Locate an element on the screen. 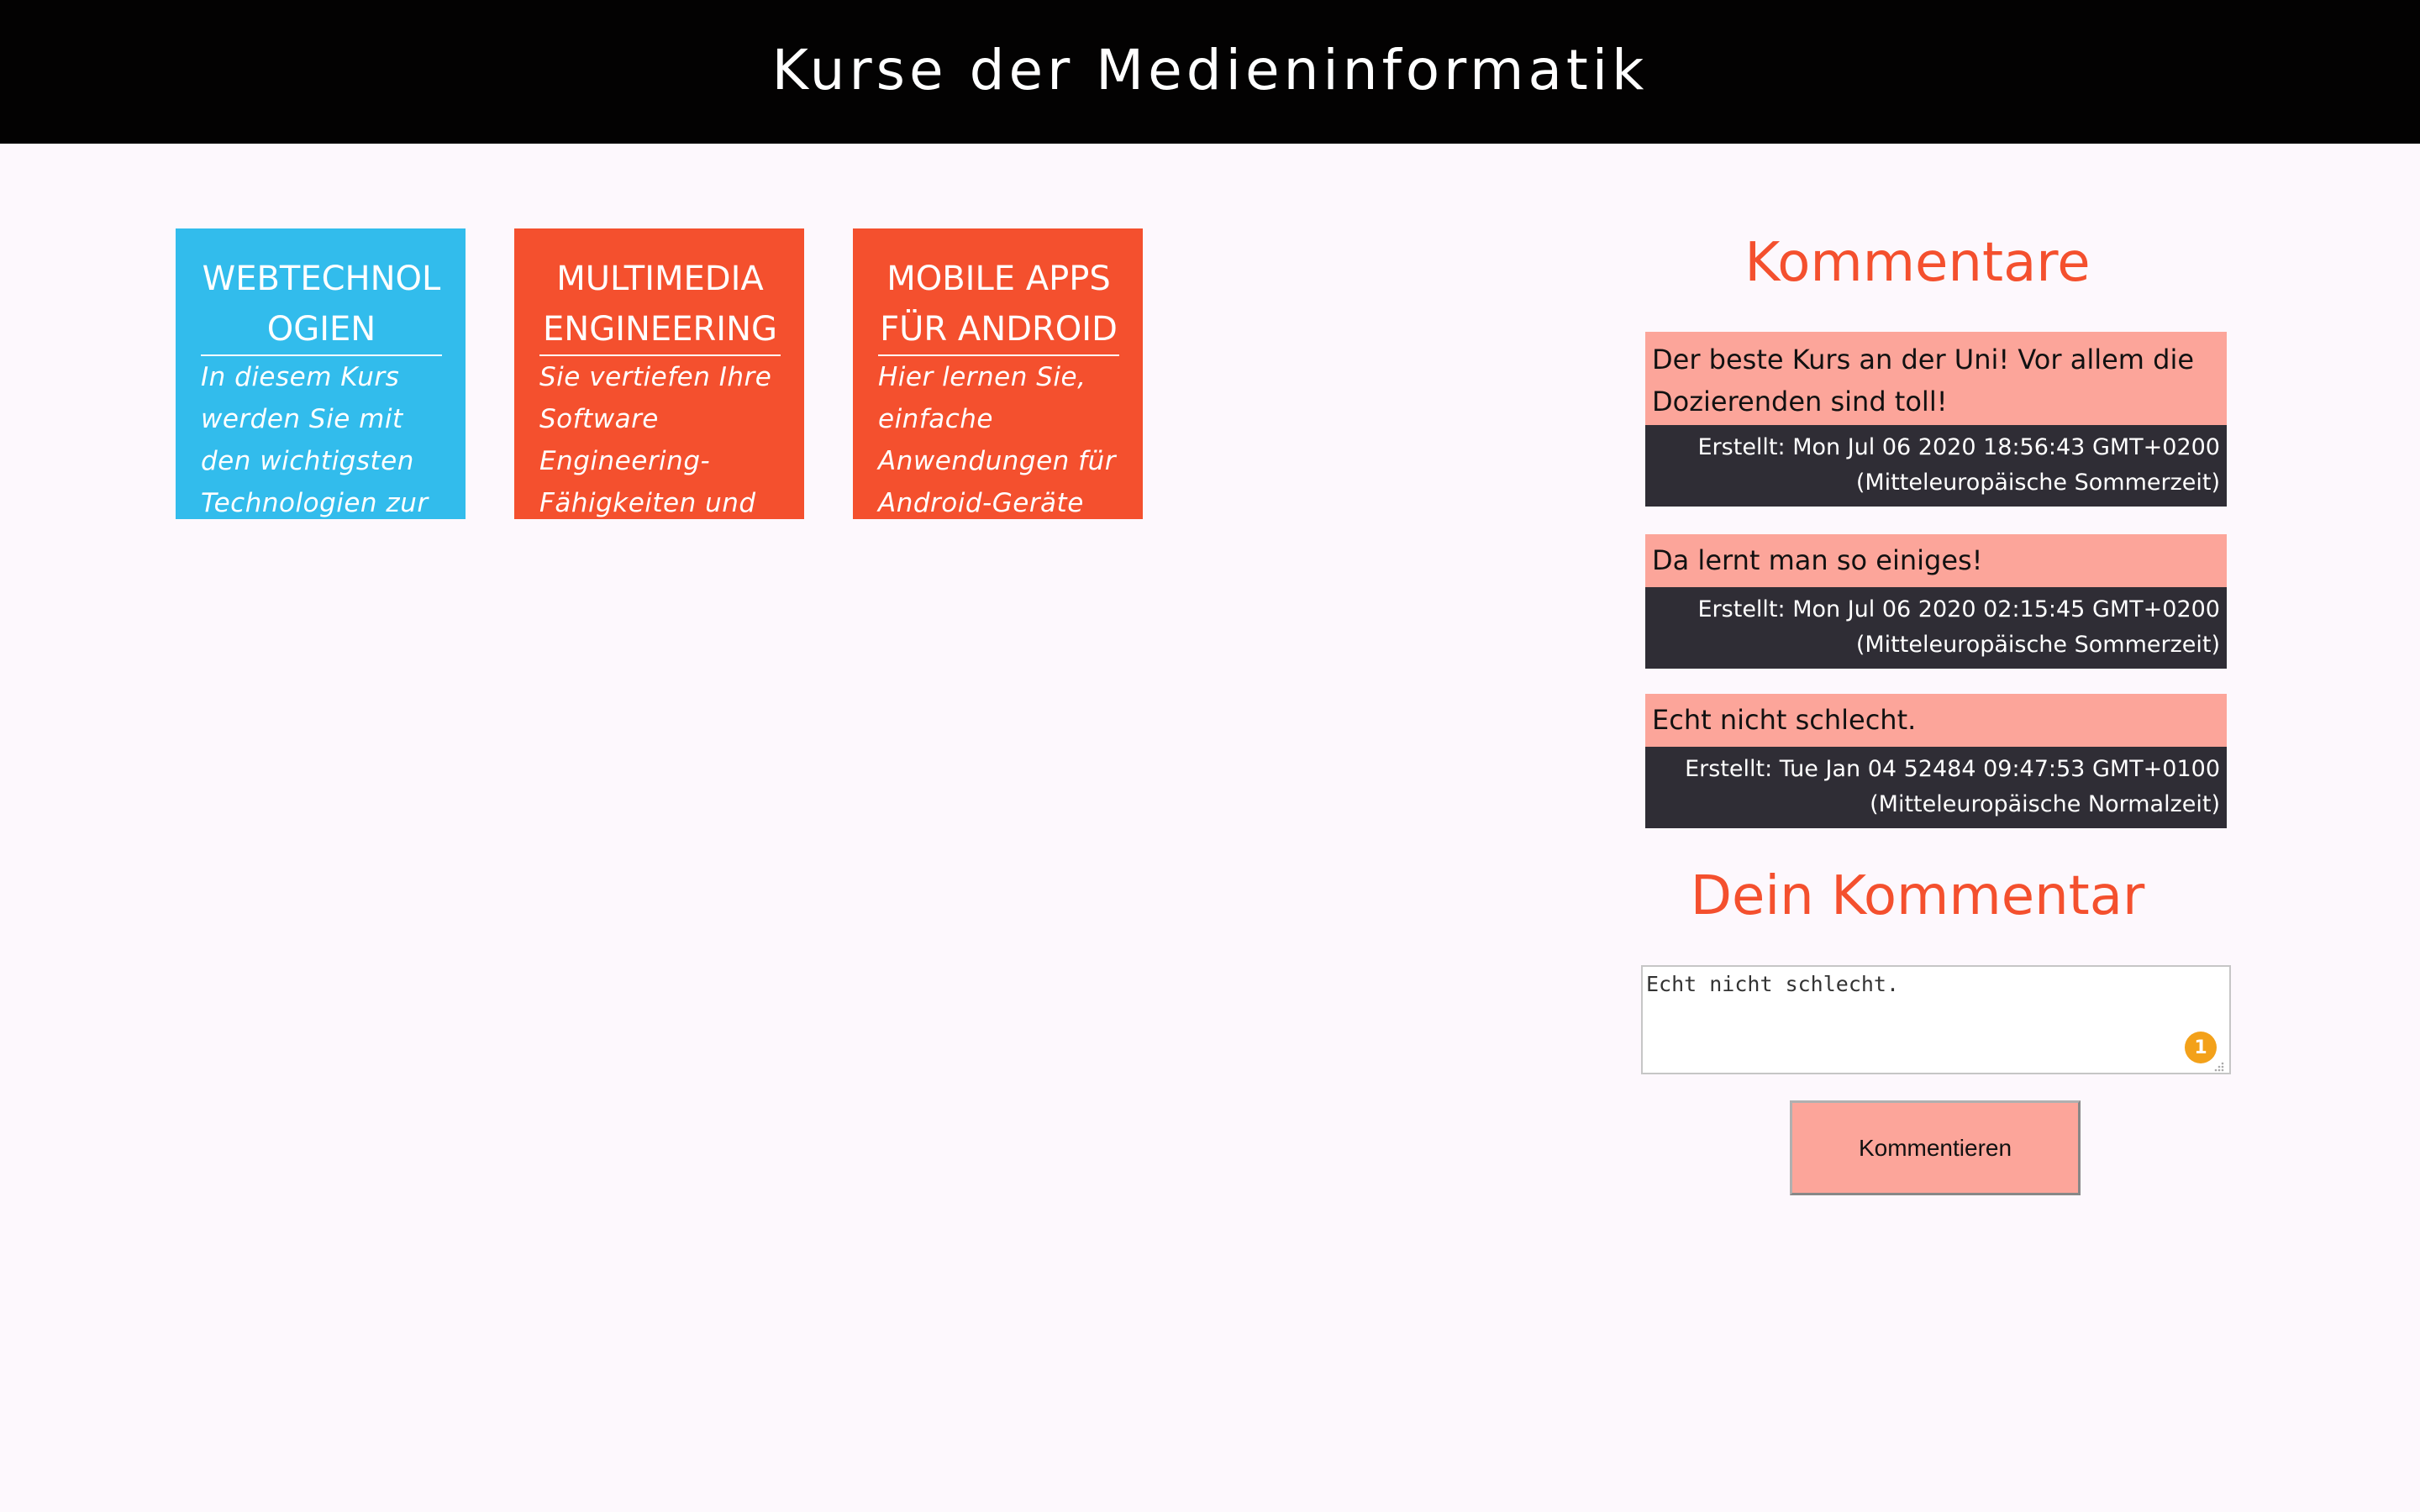 The height and width of the screenshot is (1512, 2420). resize-grip-icon is located at coordinates (2219, 1067).